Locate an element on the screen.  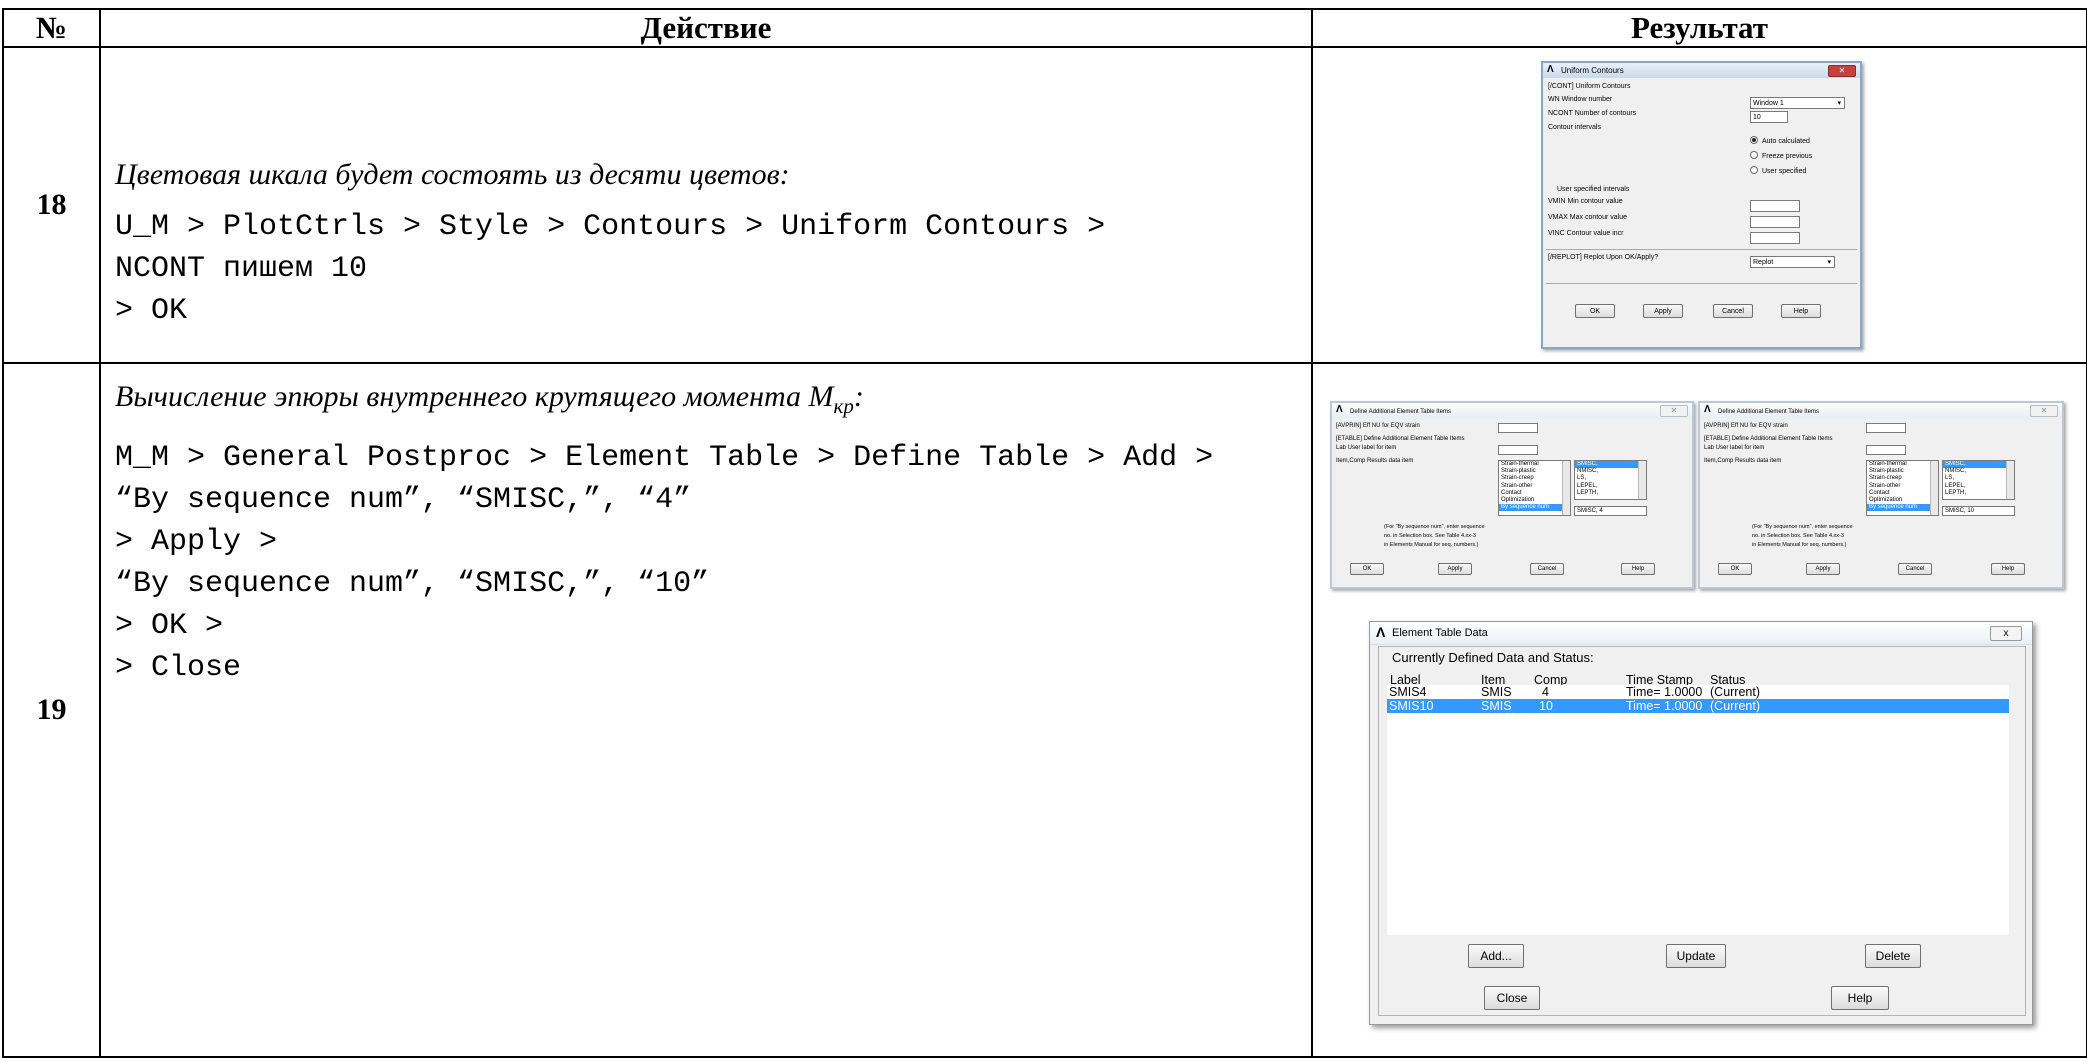
cont-label: [/CONT] Uniform Contours is located at coordinates (1589, 86).